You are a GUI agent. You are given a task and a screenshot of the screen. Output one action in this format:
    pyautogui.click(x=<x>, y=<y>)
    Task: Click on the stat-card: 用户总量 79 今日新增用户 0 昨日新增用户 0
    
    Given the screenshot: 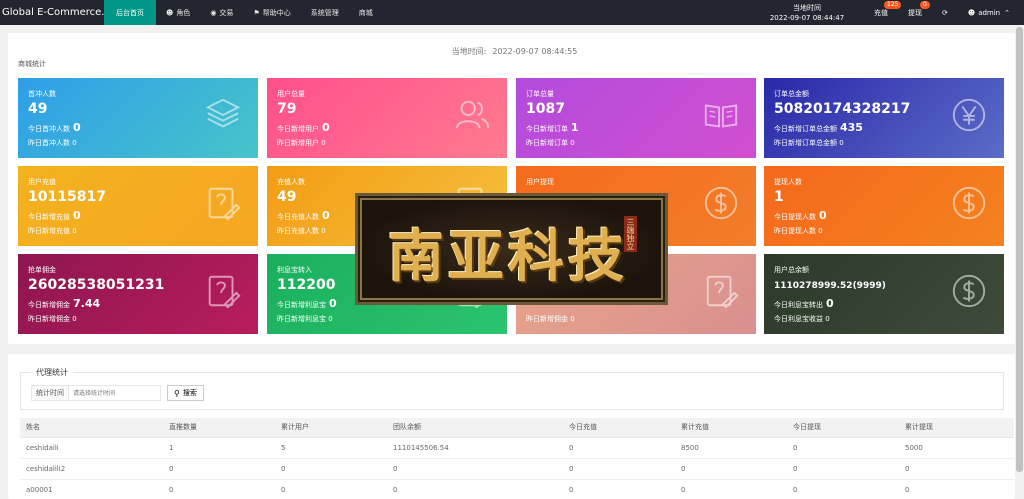 What is the action you would take?
    pyautogui.click(x=387, y=118)
    